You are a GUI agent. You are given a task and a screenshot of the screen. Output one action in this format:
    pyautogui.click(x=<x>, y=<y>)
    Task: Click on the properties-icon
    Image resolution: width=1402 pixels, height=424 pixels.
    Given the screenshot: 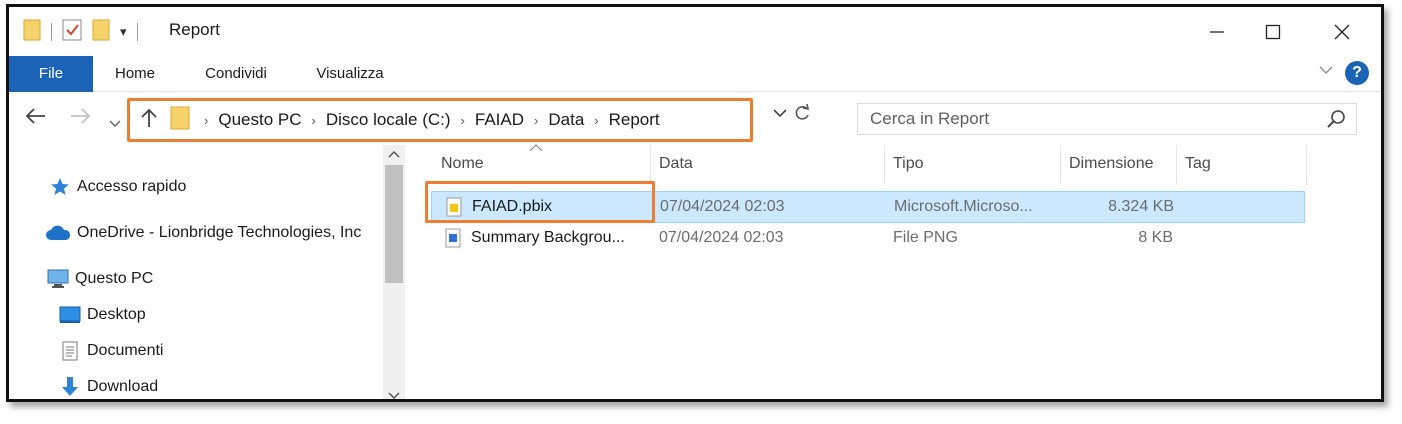 What is the action you would take?
    pyautogui.click(x=72, y=32)
    